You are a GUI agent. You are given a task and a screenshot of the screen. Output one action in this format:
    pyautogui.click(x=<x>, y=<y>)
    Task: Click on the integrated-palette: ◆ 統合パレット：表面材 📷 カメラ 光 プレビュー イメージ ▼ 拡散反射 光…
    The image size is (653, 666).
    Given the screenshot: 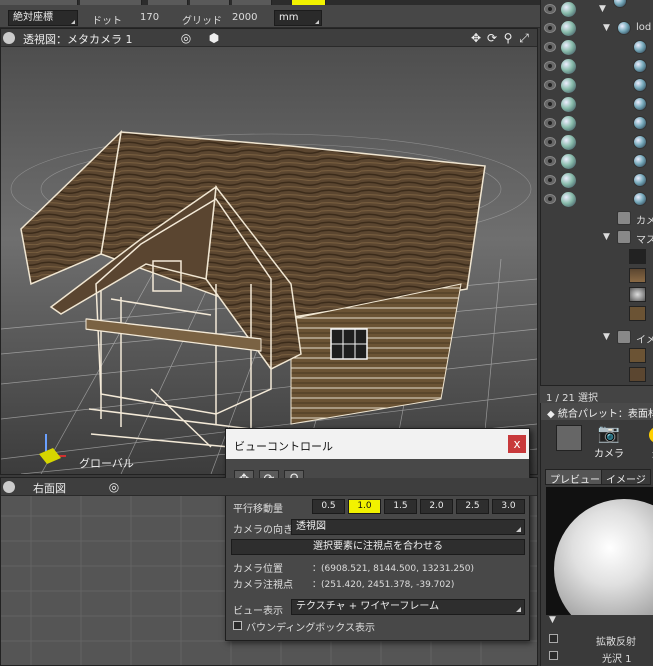 What is the action you would take?
    pyautogui.click(x=596, y=534)
    